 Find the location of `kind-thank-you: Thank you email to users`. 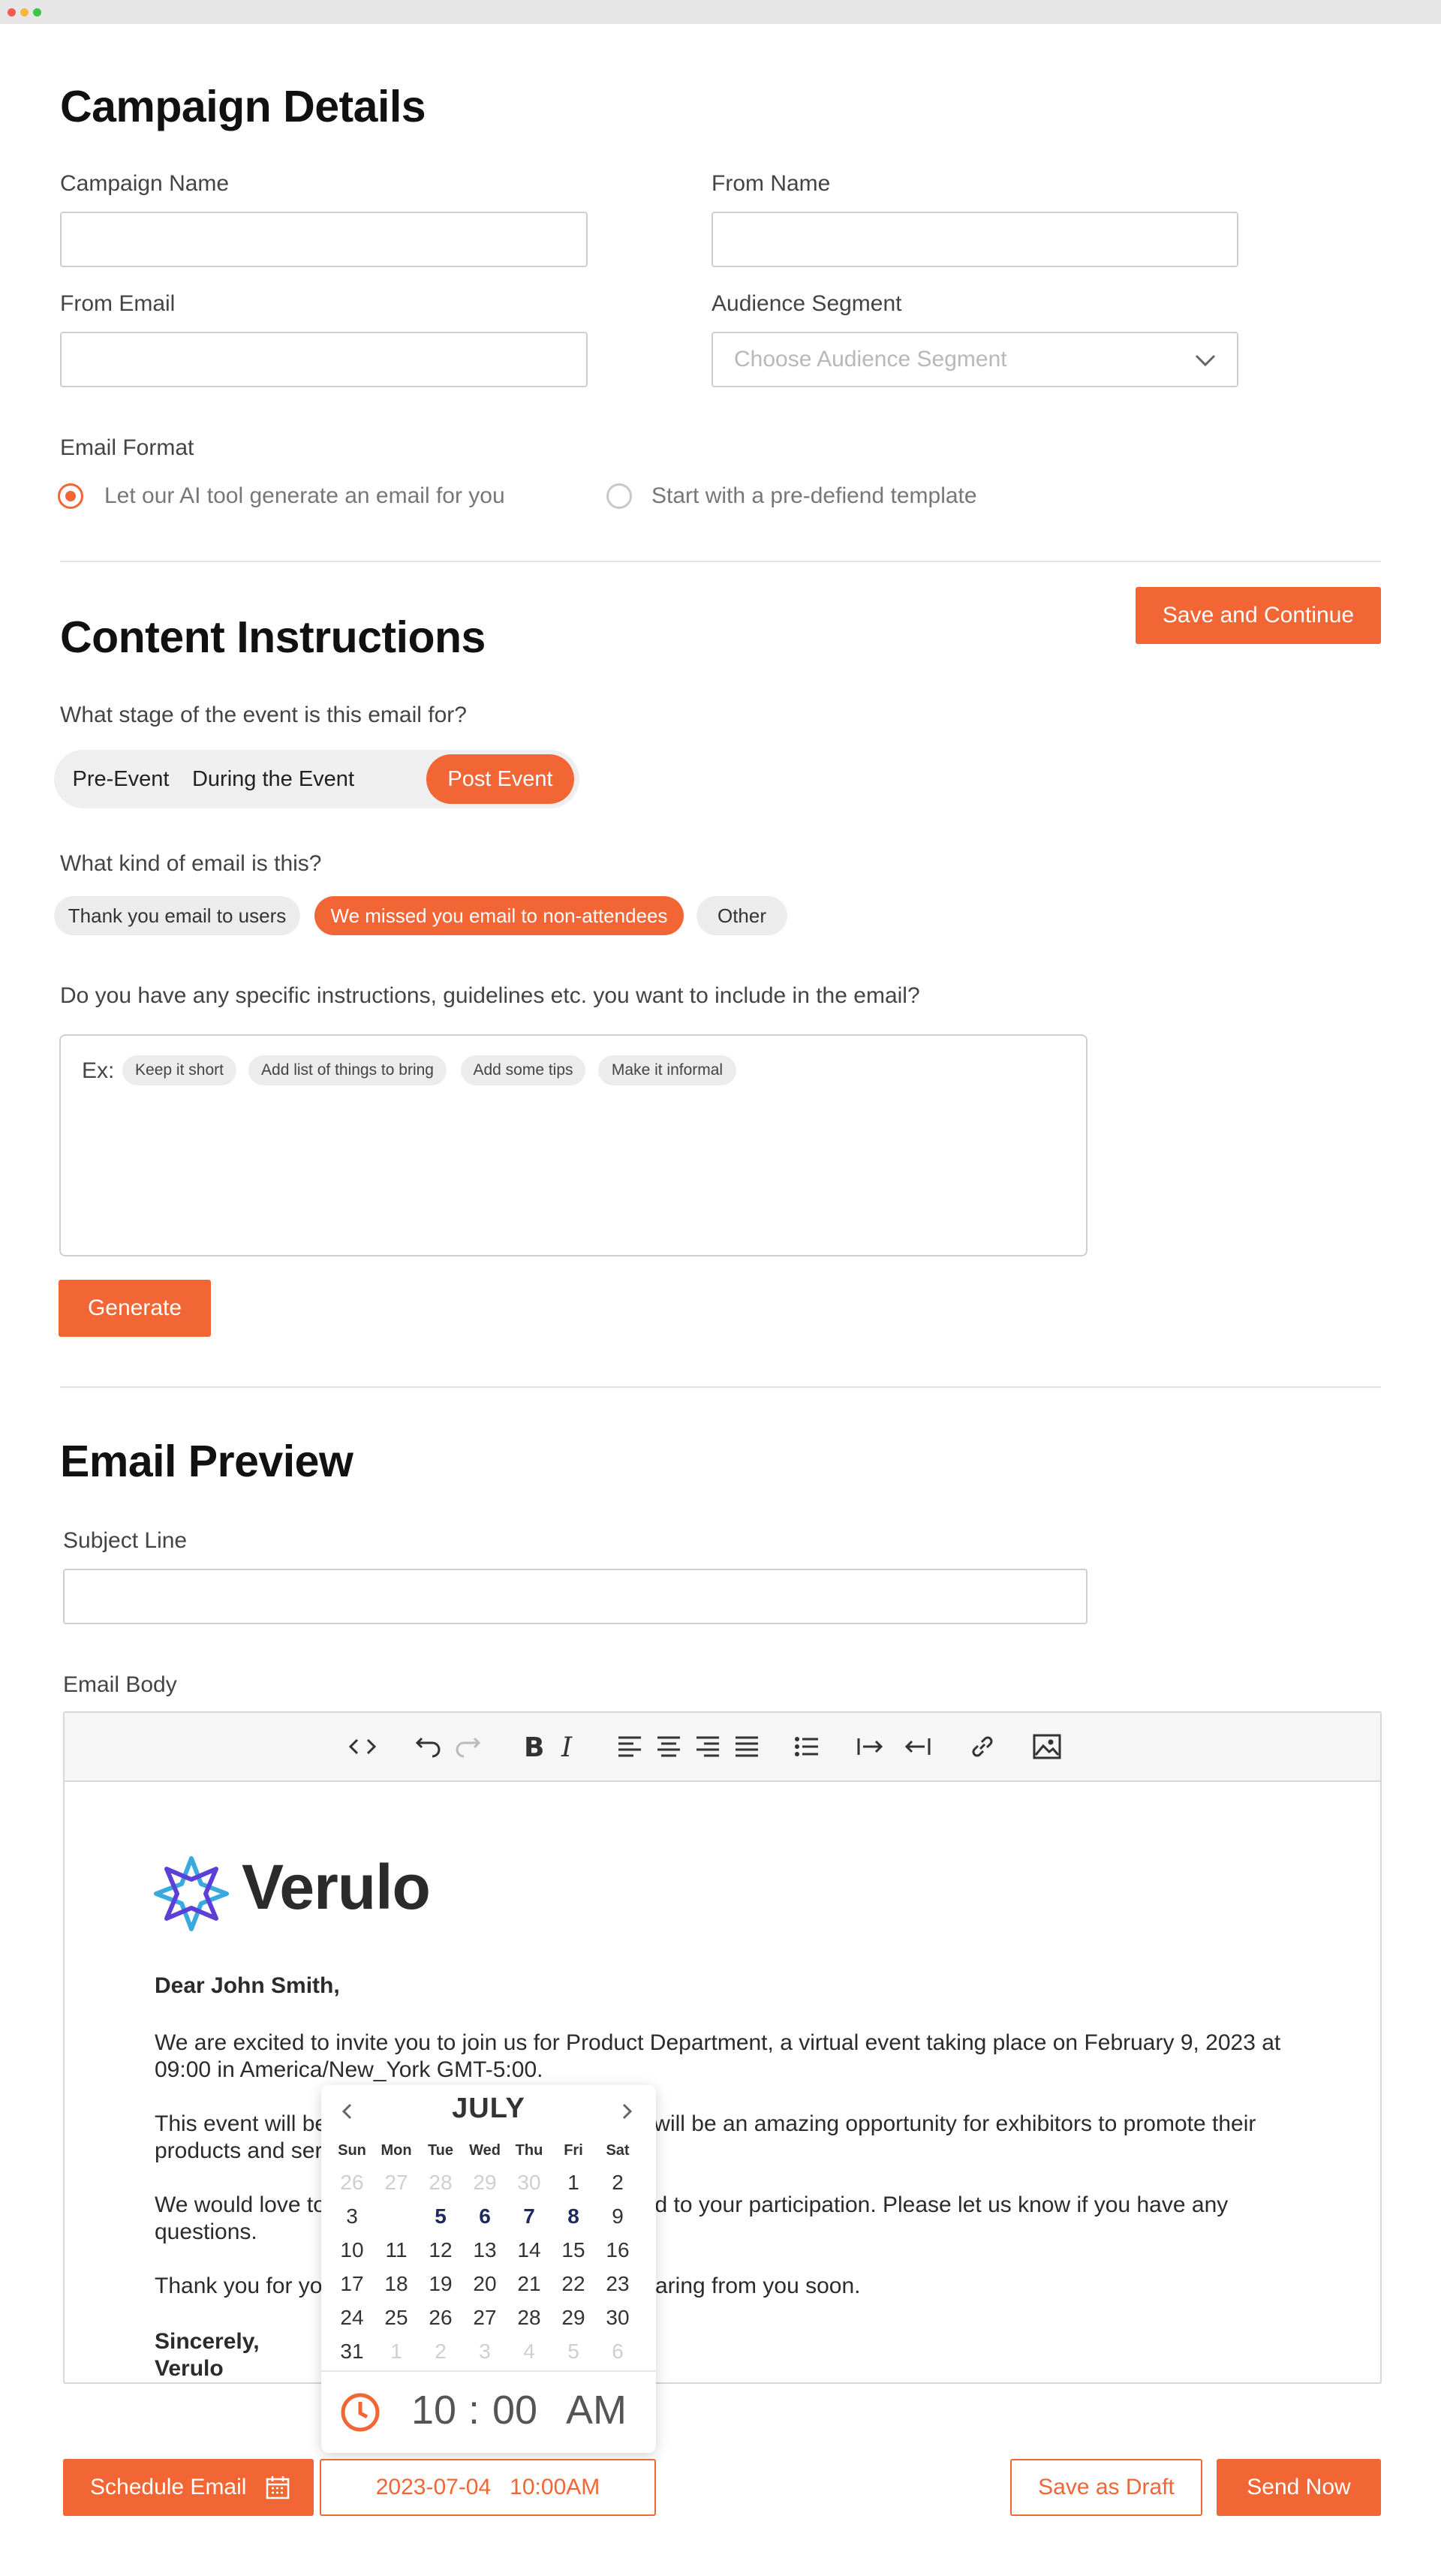

kind-thank-you: Thank you email to users is located at coordinates (177, 915).